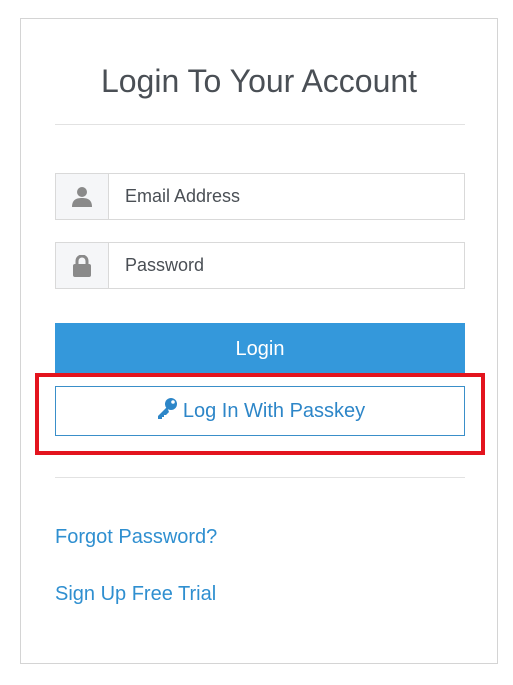 The image size is (513, 685). I want to click on signup-link: Sign Up Free Trial, so click(135, 594).